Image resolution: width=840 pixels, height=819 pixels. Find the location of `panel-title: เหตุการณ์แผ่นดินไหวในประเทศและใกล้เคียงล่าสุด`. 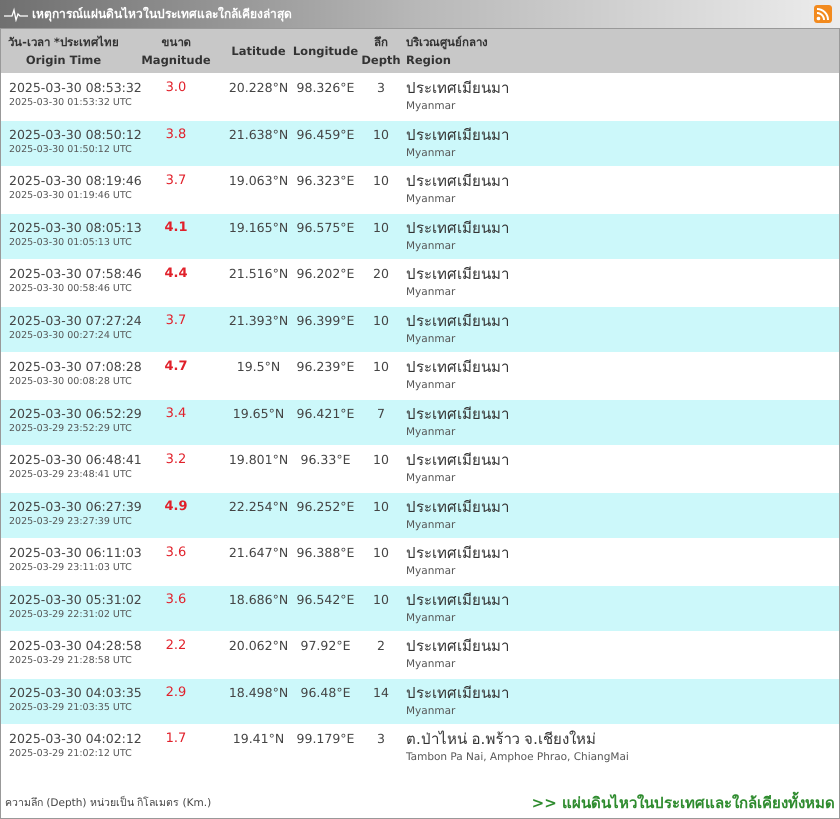

panel-title: เหตุการณ์แผ่นดินไหวในประเทศและใกล้เคียงล่าสุด is located at coordinates (162, 14).